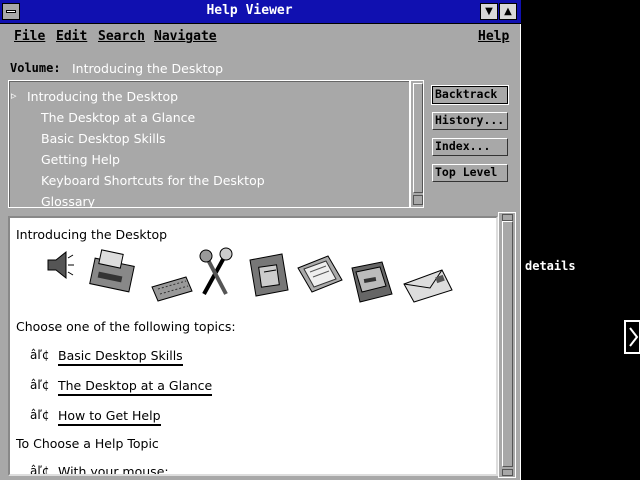 Image resolution: width=640 pixels, height=480 pixels. I want to click on choose-topic-text: Choose one of the following topics:, so click(126, 326).